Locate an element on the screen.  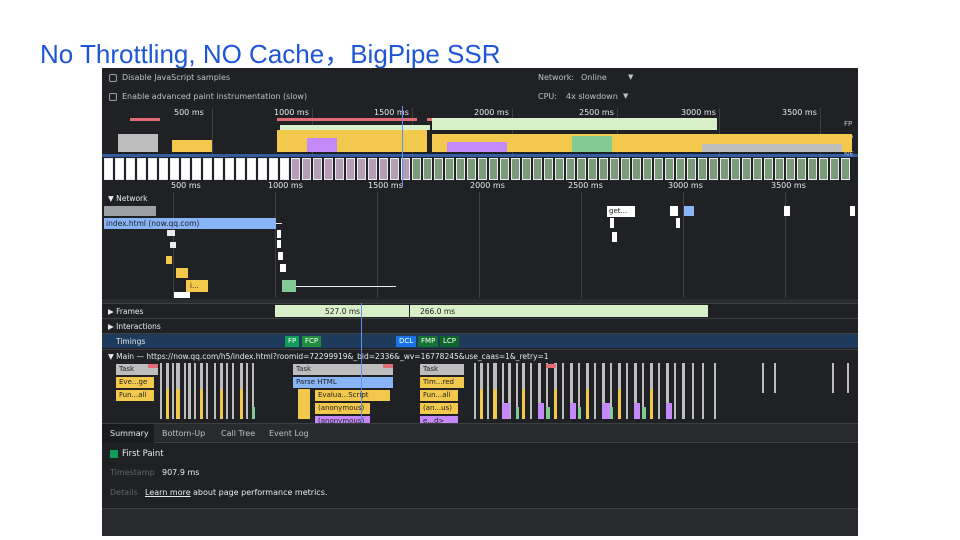
network-chevron-down-icon: ▼ is located at coordinates (630, 77).